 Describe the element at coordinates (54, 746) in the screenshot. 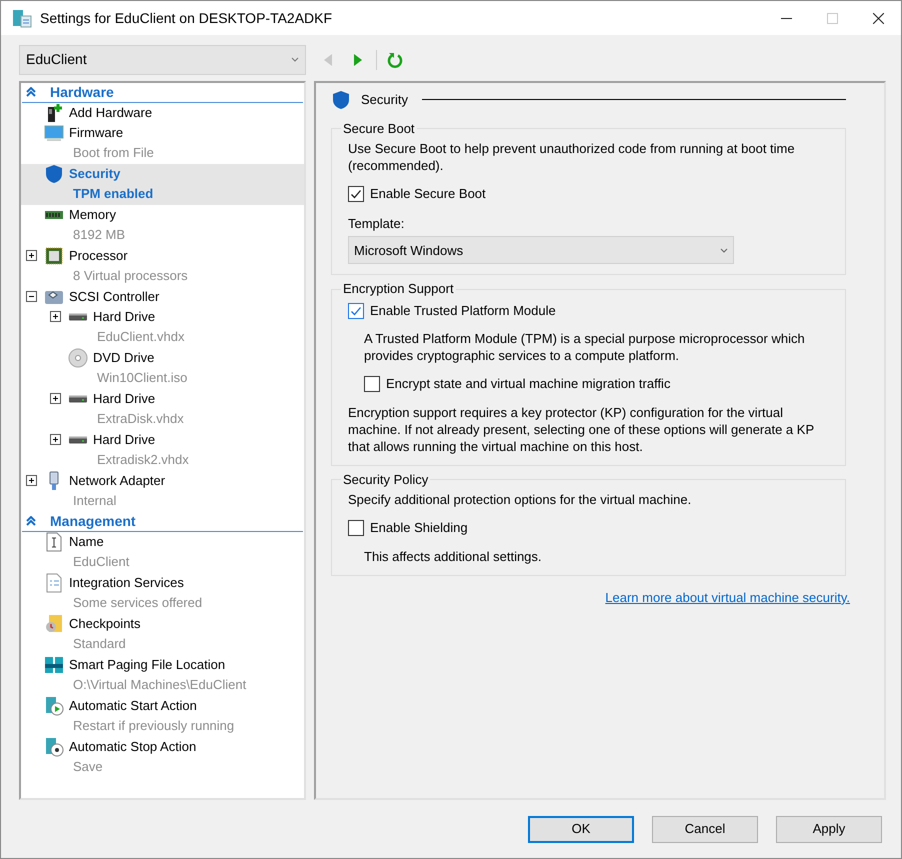

I see `stop-document-icon` at that location.